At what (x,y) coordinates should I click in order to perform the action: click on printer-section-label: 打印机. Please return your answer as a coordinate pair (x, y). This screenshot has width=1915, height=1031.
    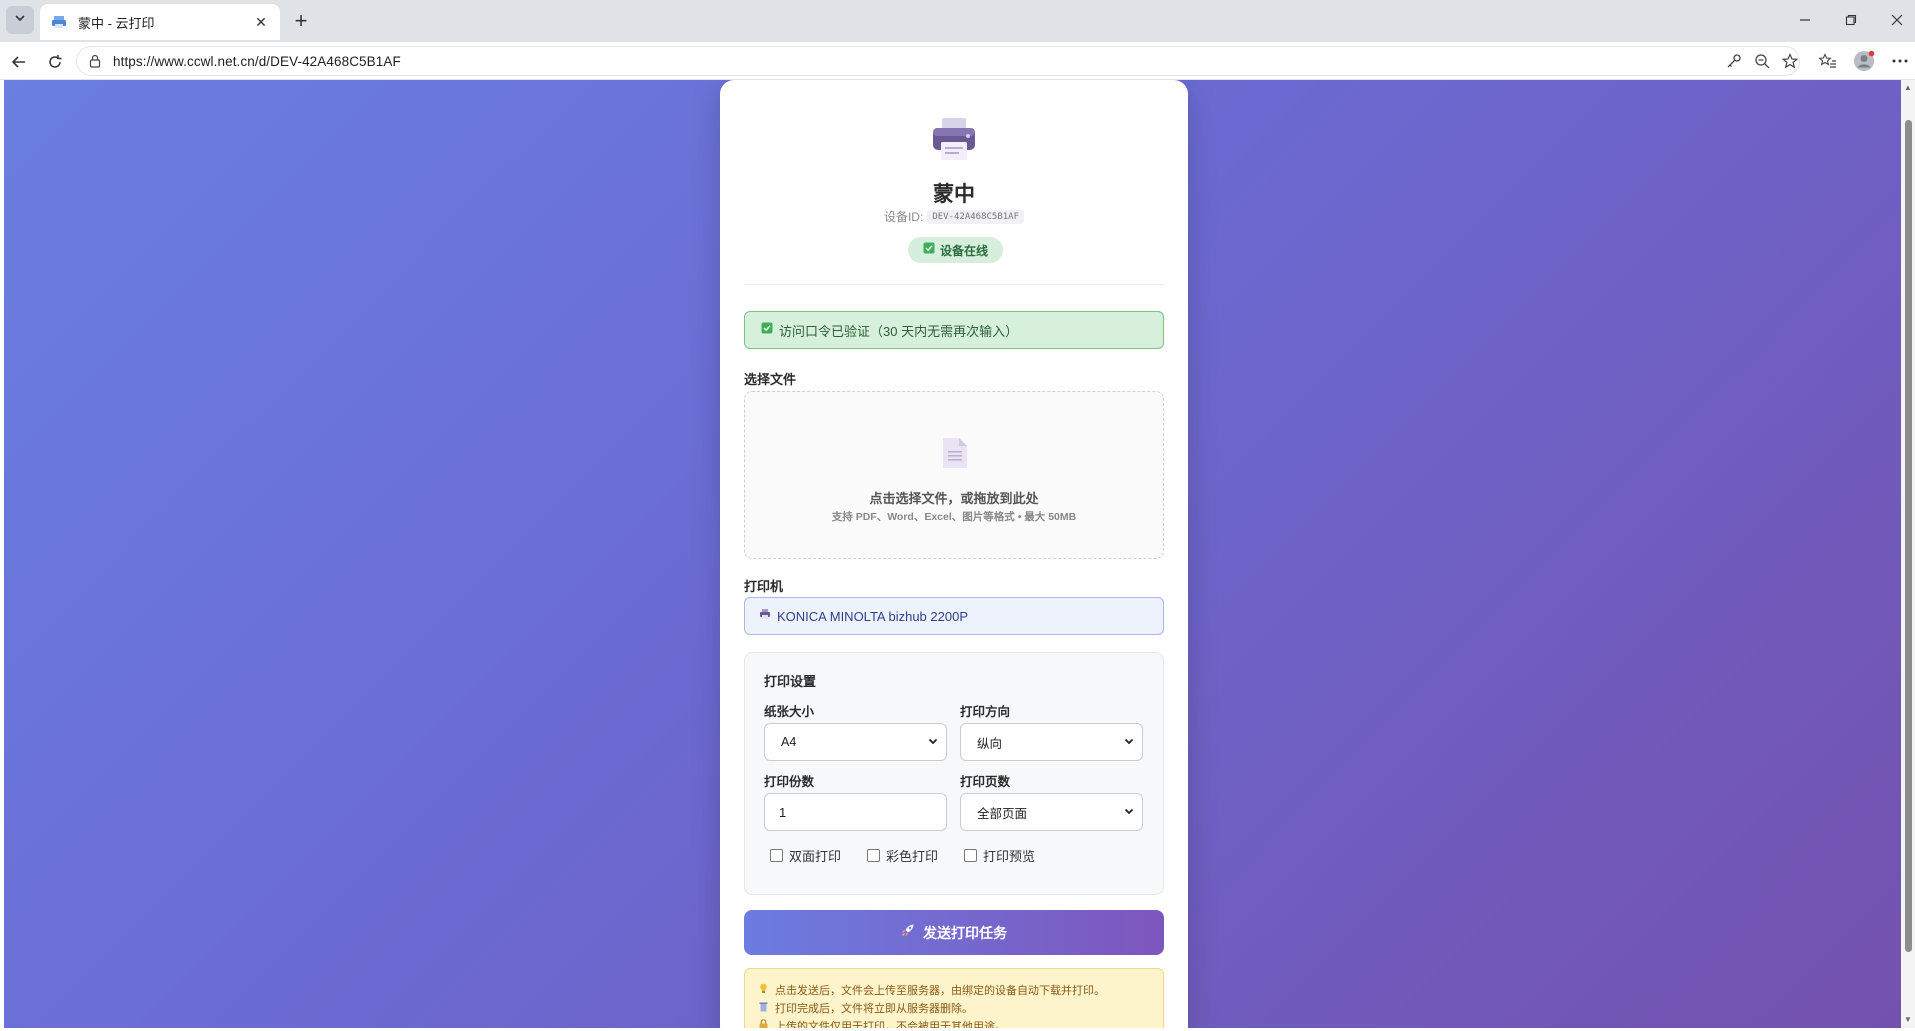
    Looking at the image, I should click on (764, 586).